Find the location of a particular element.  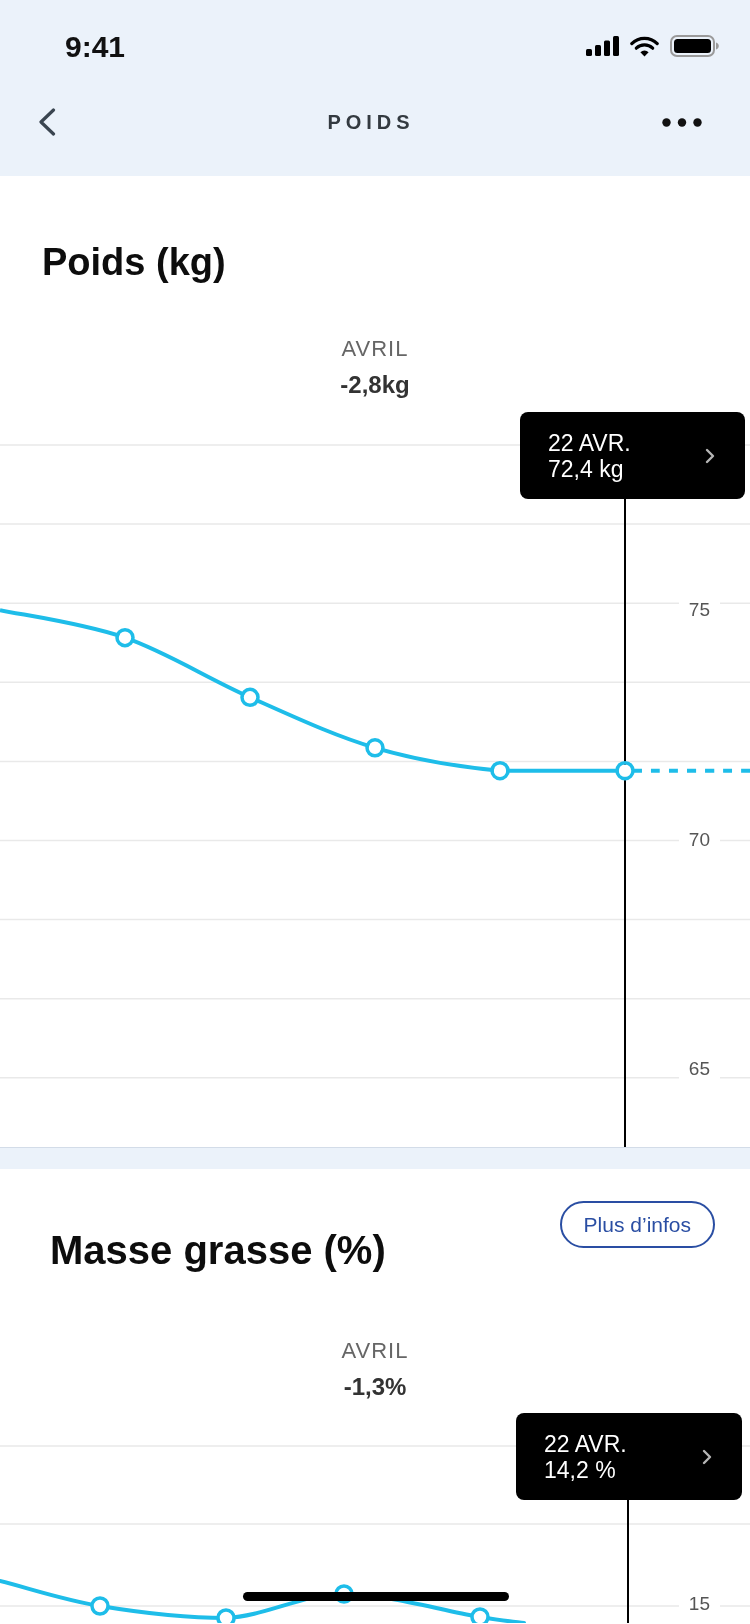

tooltip-value: 14,2 % is located at coordinates (580, 1469).